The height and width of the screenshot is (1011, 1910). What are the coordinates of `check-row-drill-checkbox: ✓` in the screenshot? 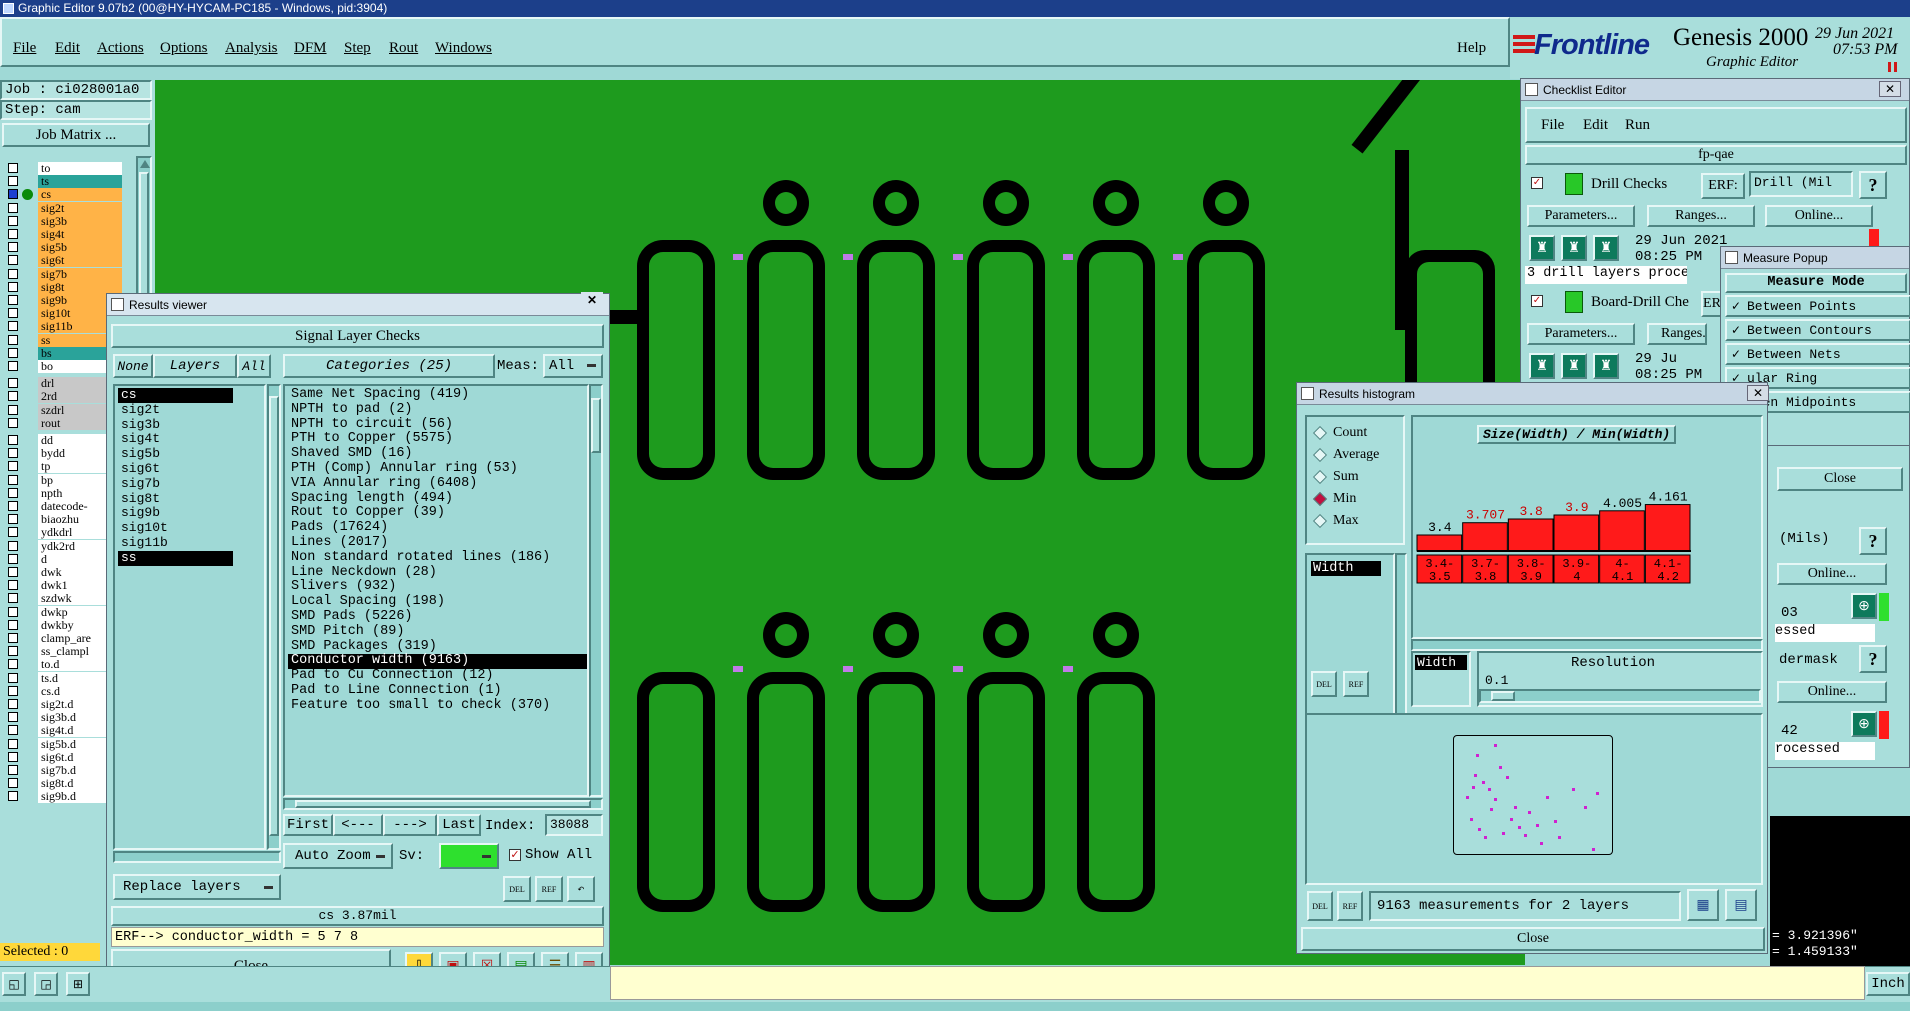 It's located at (1537, 183).